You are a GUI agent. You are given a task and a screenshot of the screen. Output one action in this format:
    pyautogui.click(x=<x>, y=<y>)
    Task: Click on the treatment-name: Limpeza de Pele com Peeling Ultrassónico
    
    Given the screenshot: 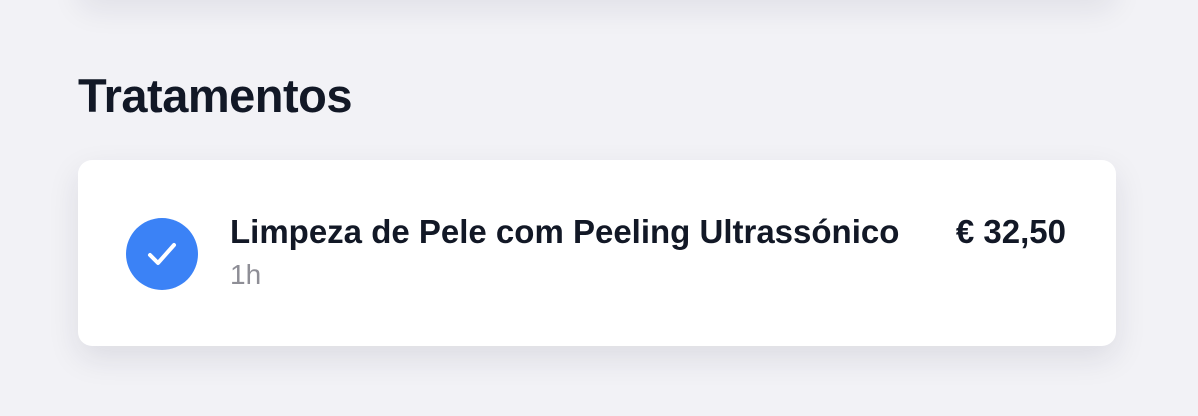 What is the action you would take?
    pyautogui.click(x=565, y=231)
    